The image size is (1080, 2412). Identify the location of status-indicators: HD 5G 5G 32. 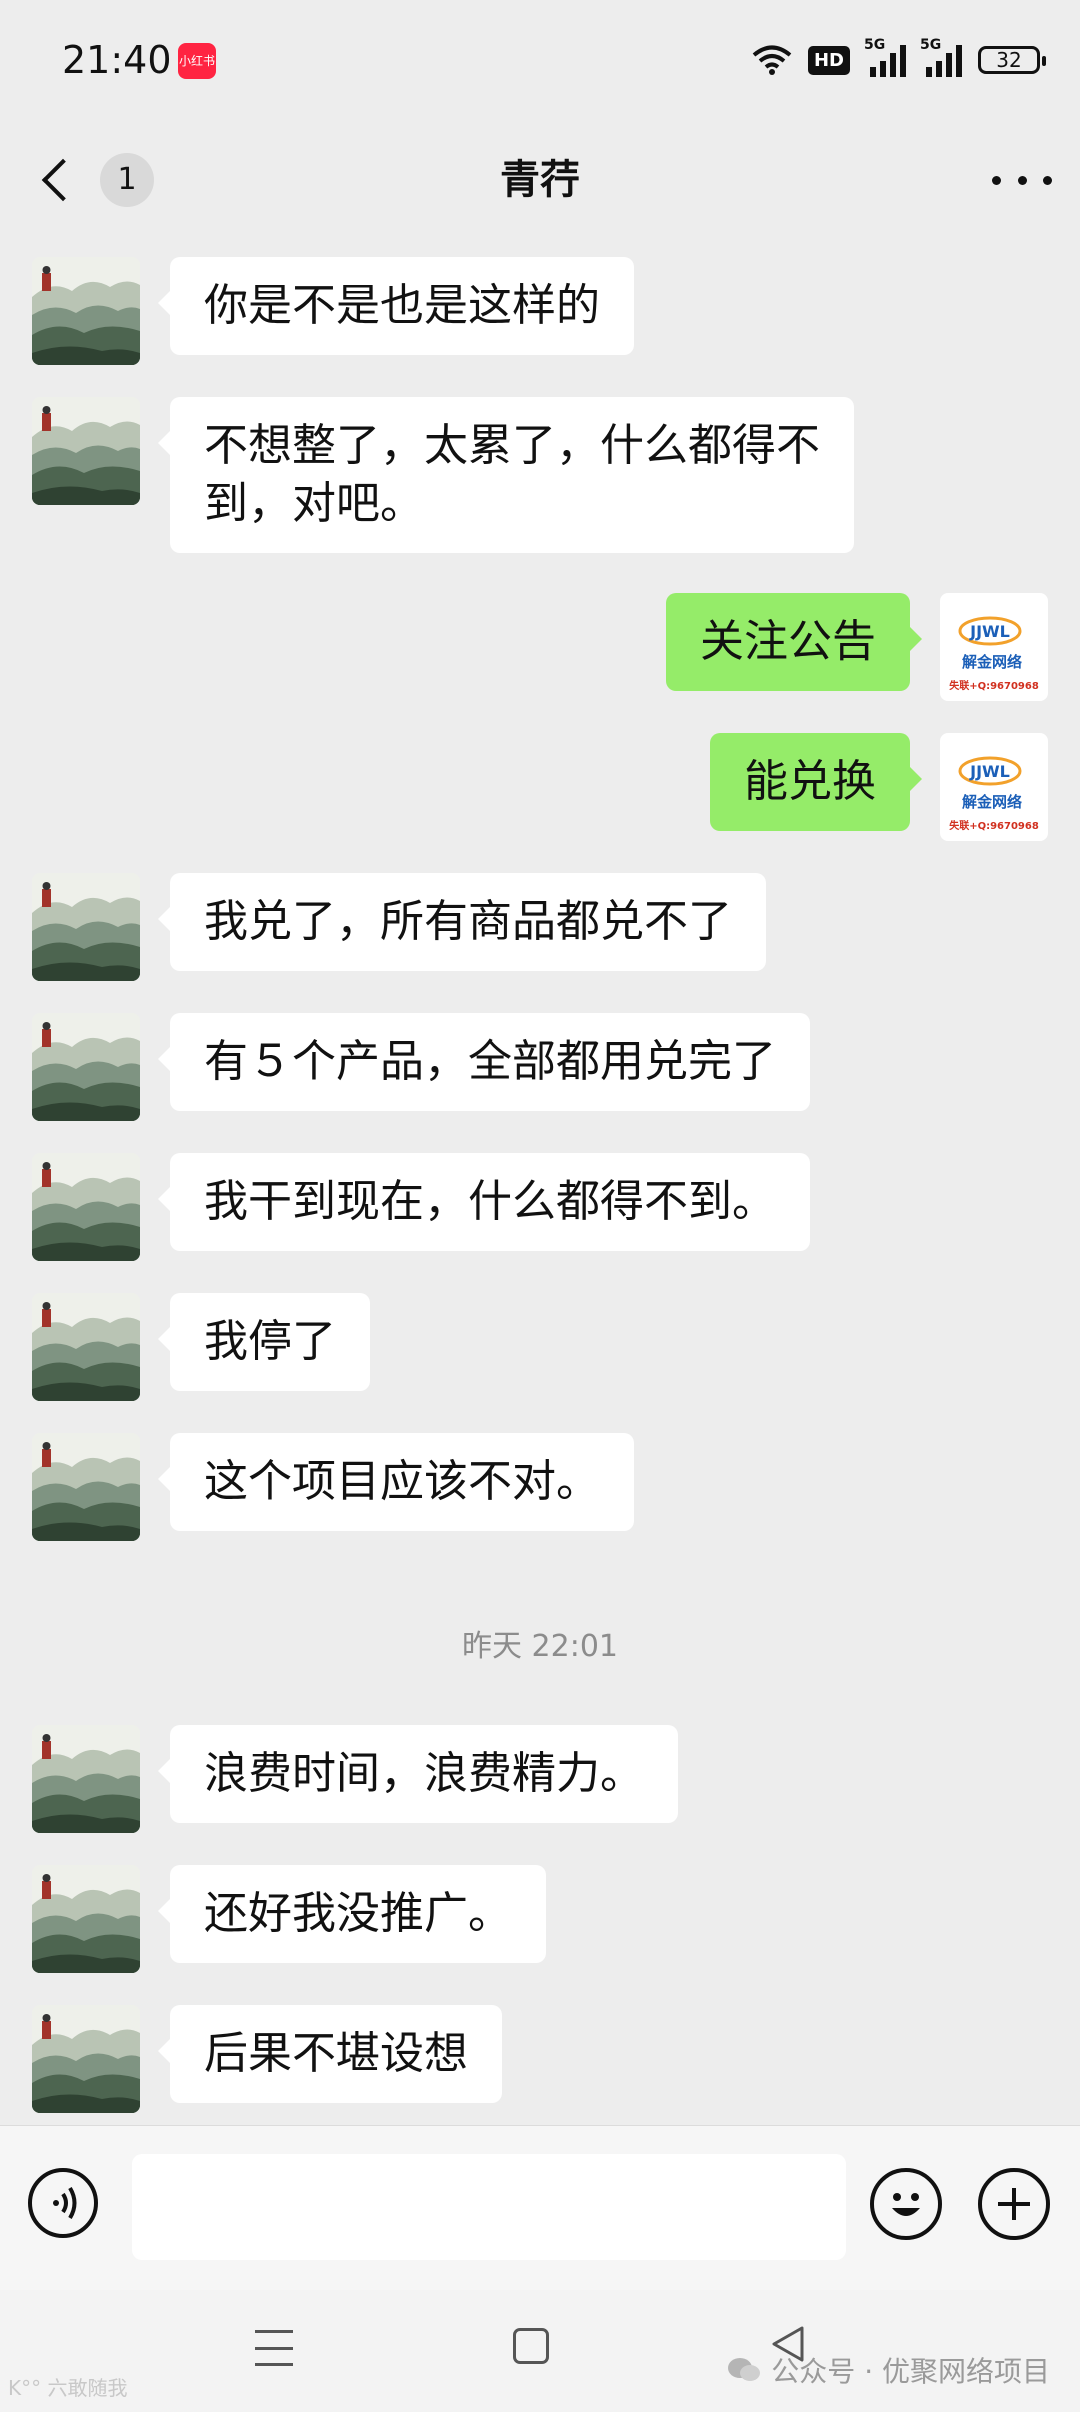
(899, 59).